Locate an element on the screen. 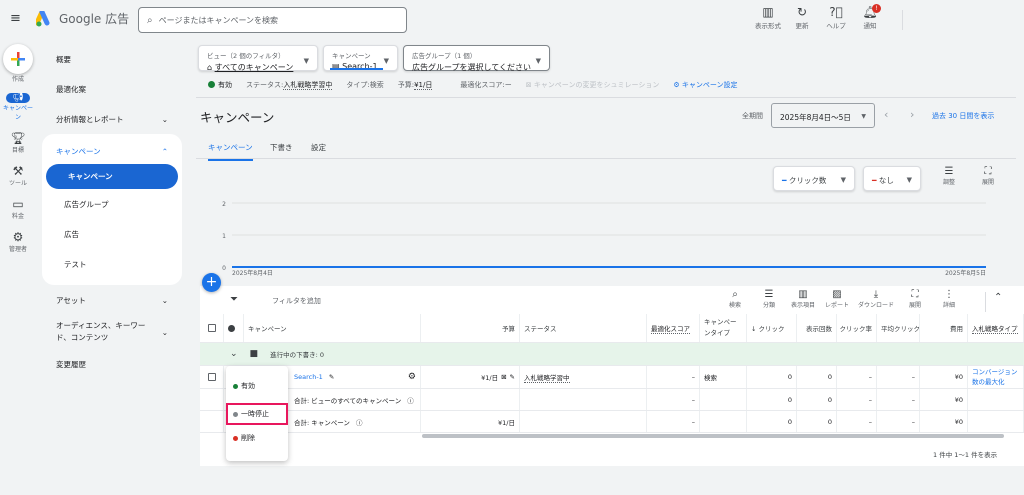  prev-period-button: ‹ is located at coordinates (886, 114).